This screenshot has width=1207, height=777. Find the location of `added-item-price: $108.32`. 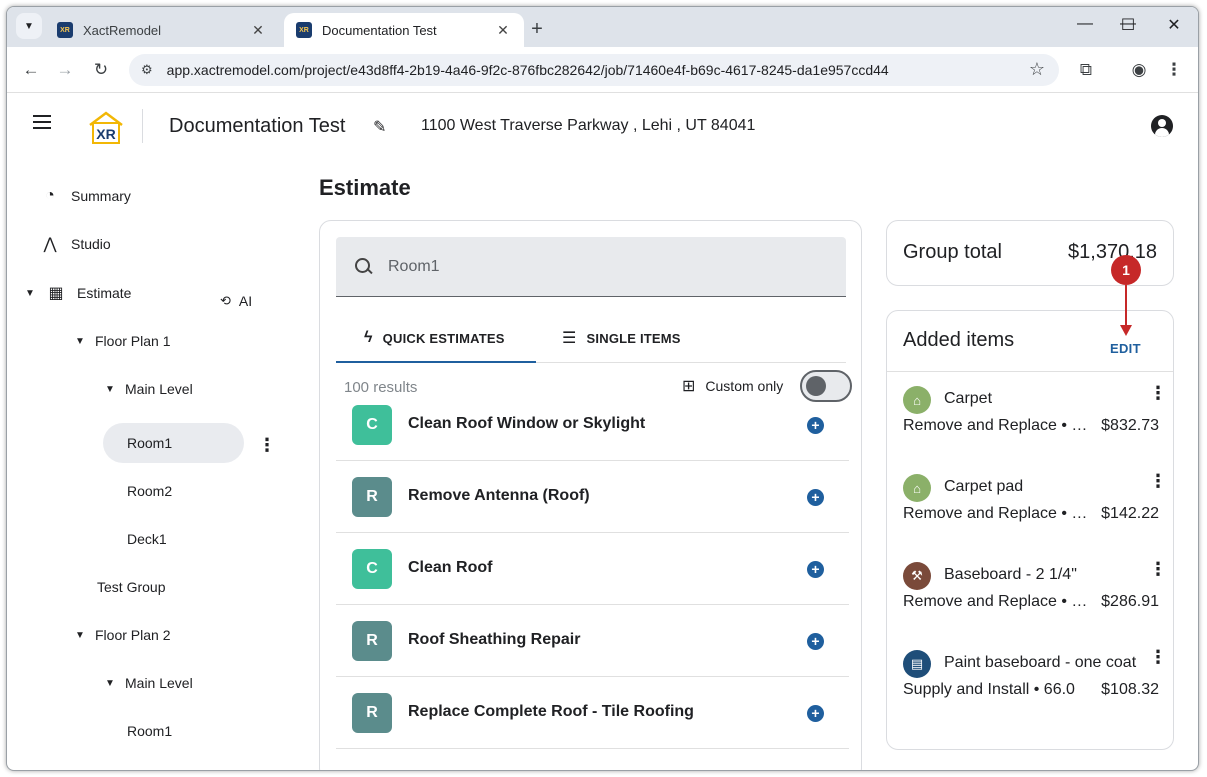

added-item-price: $108.32 is located at coordinates (1130, 689).